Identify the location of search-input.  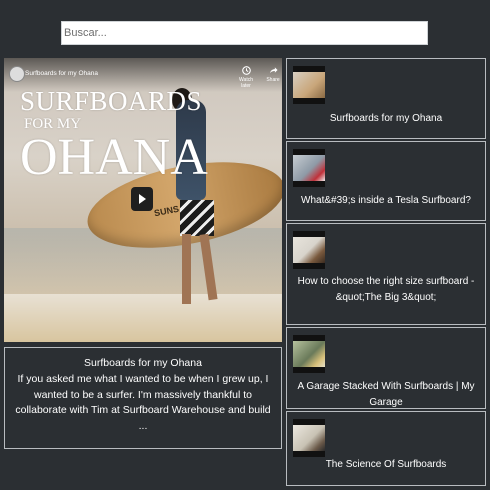
(244, 33).